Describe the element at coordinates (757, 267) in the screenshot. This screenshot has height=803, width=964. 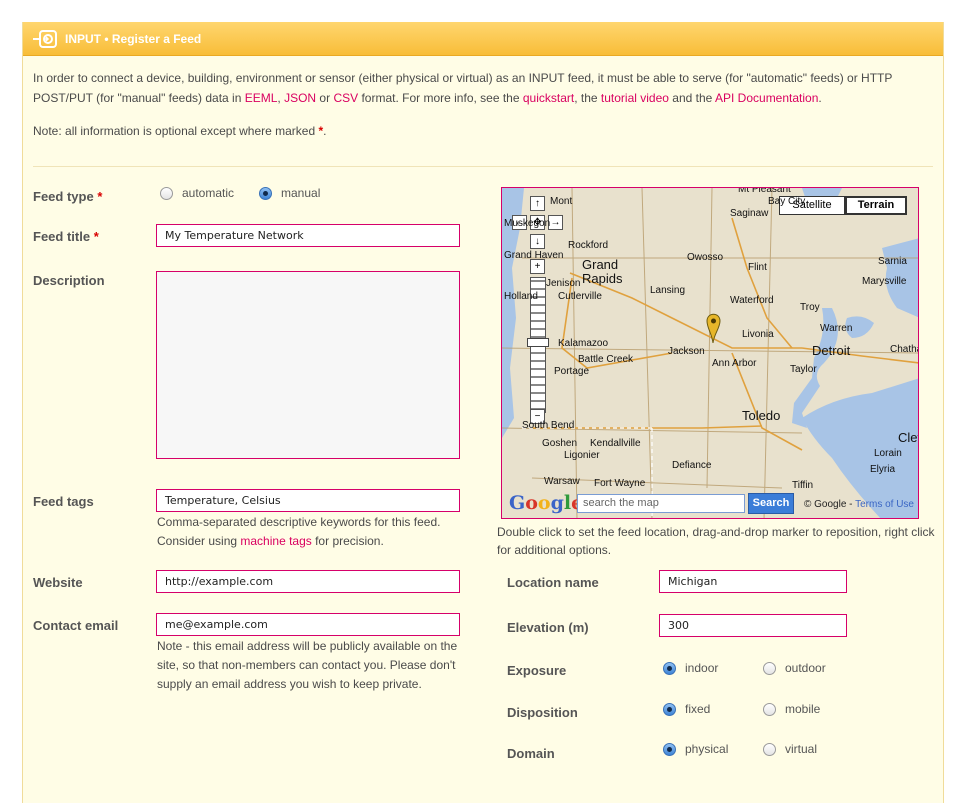
I see `map-city-label: Flint` at that location.